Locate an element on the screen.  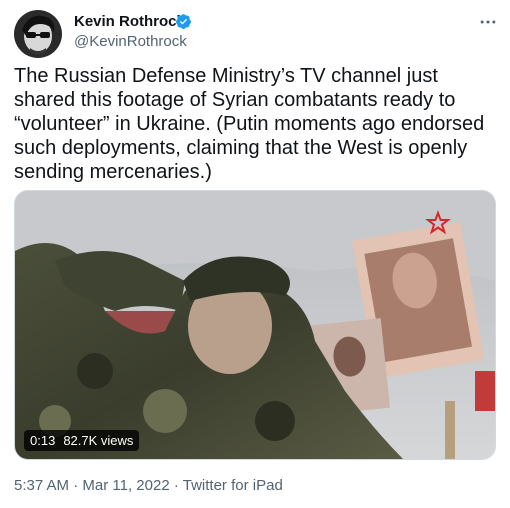
tweet-time: 5:37 AM is located at coordinates (41, 485).